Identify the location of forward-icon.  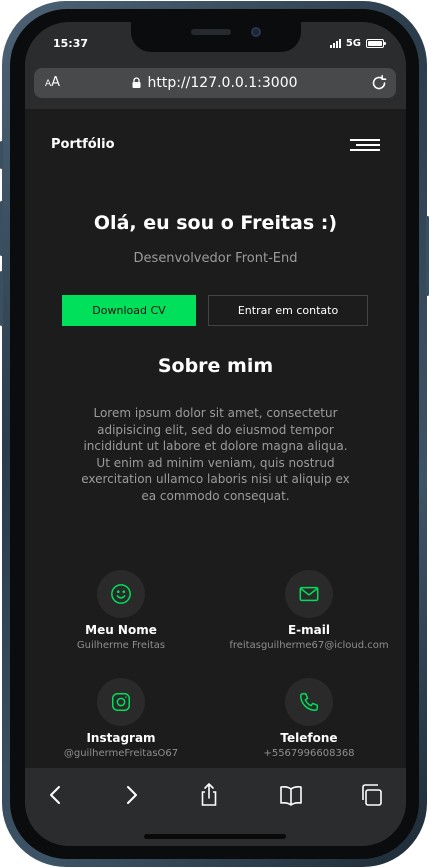
(131, 795).